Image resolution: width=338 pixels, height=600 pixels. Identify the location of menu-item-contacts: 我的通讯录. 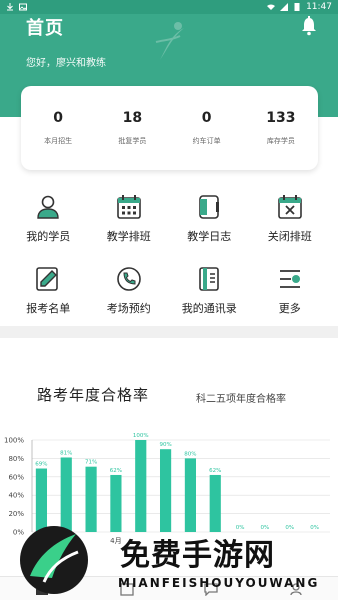
(209, 294).